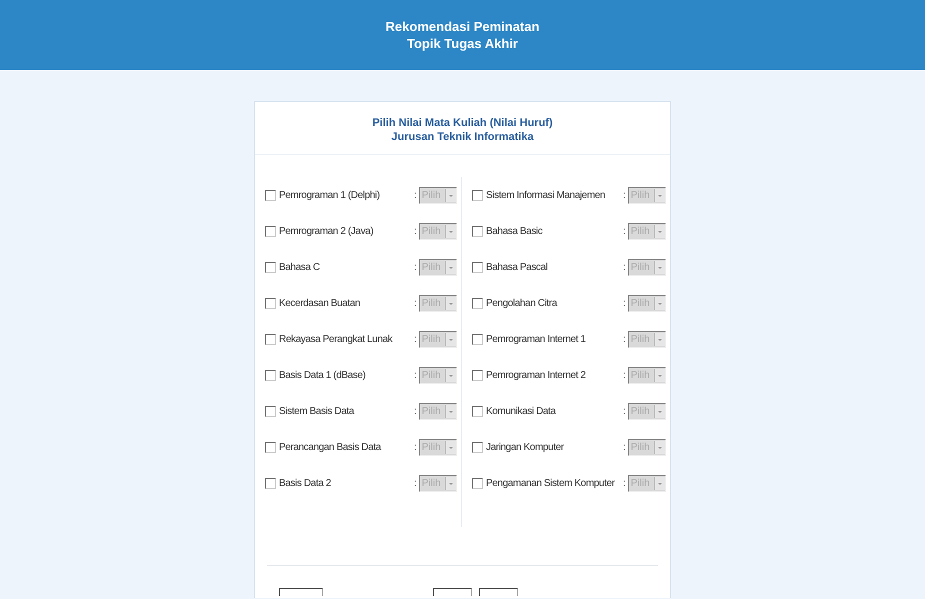  I want to click on course-label: Pemrograman 1 (Delphi), so click(330, 195).